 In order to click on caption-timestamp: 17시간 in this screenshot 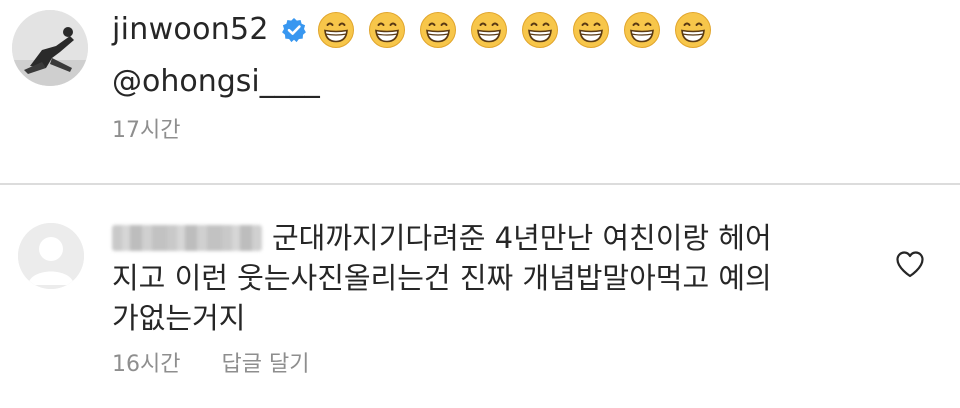, I will do `click(146, 131)`.